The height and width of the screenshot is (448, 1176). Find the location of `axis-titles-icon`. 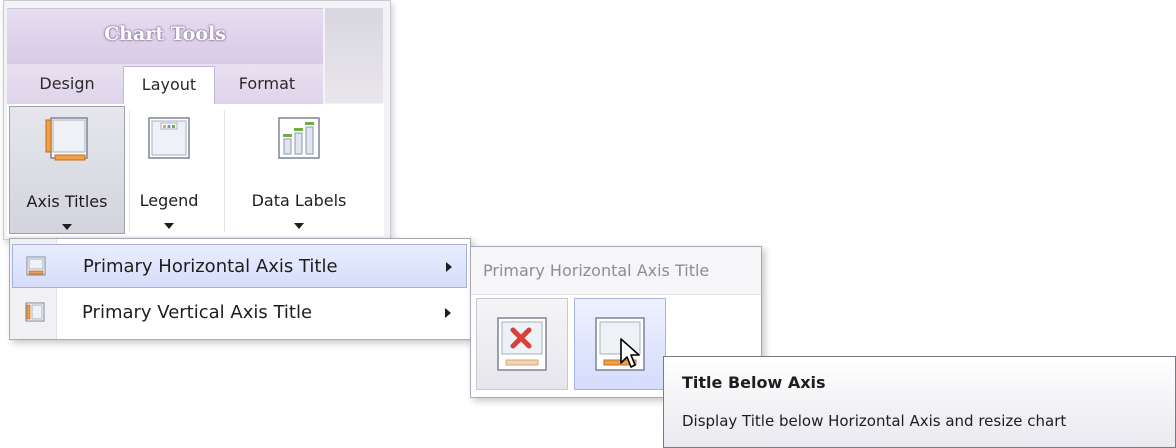

axis-titles-icon is located at coordinates (66, 139).